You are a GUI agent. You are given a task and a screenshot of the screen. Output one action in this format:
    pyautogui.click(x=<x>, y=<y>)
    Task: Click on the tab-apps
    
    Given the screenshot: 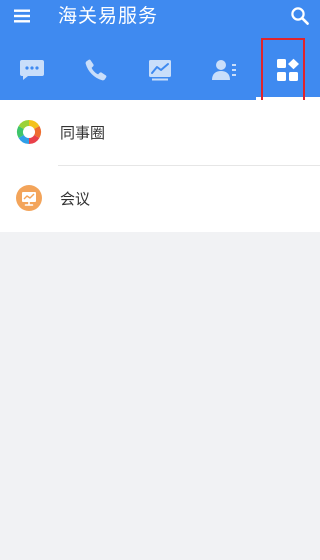 What is the action you would take?
    pyautogui.click(x=288, y=70)
    